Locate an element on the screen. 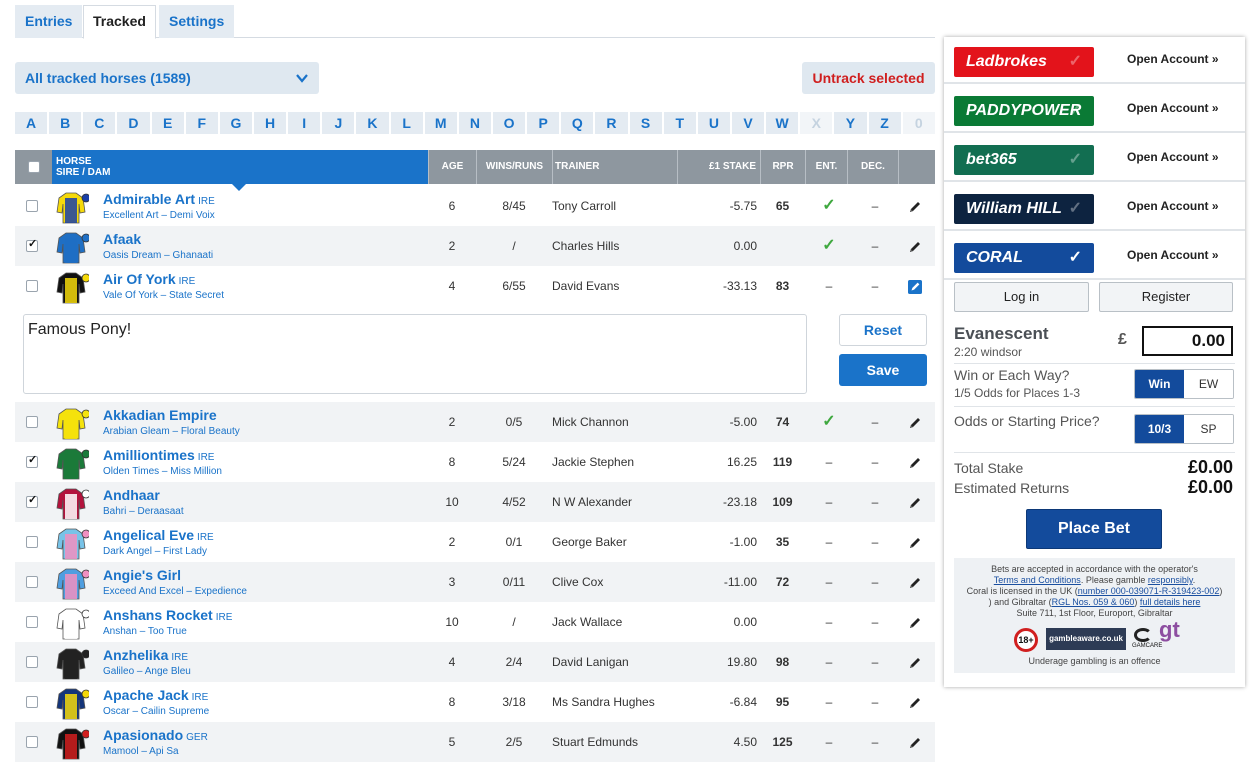 The height and width of the screenshot is (765, 1260). save-button: Save is located at coordinates (883, 370).